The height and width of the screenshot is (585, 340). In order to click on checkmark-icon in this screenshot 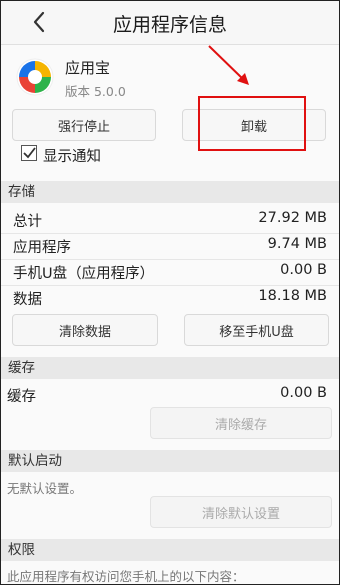, I will do `click(29, 153)`.